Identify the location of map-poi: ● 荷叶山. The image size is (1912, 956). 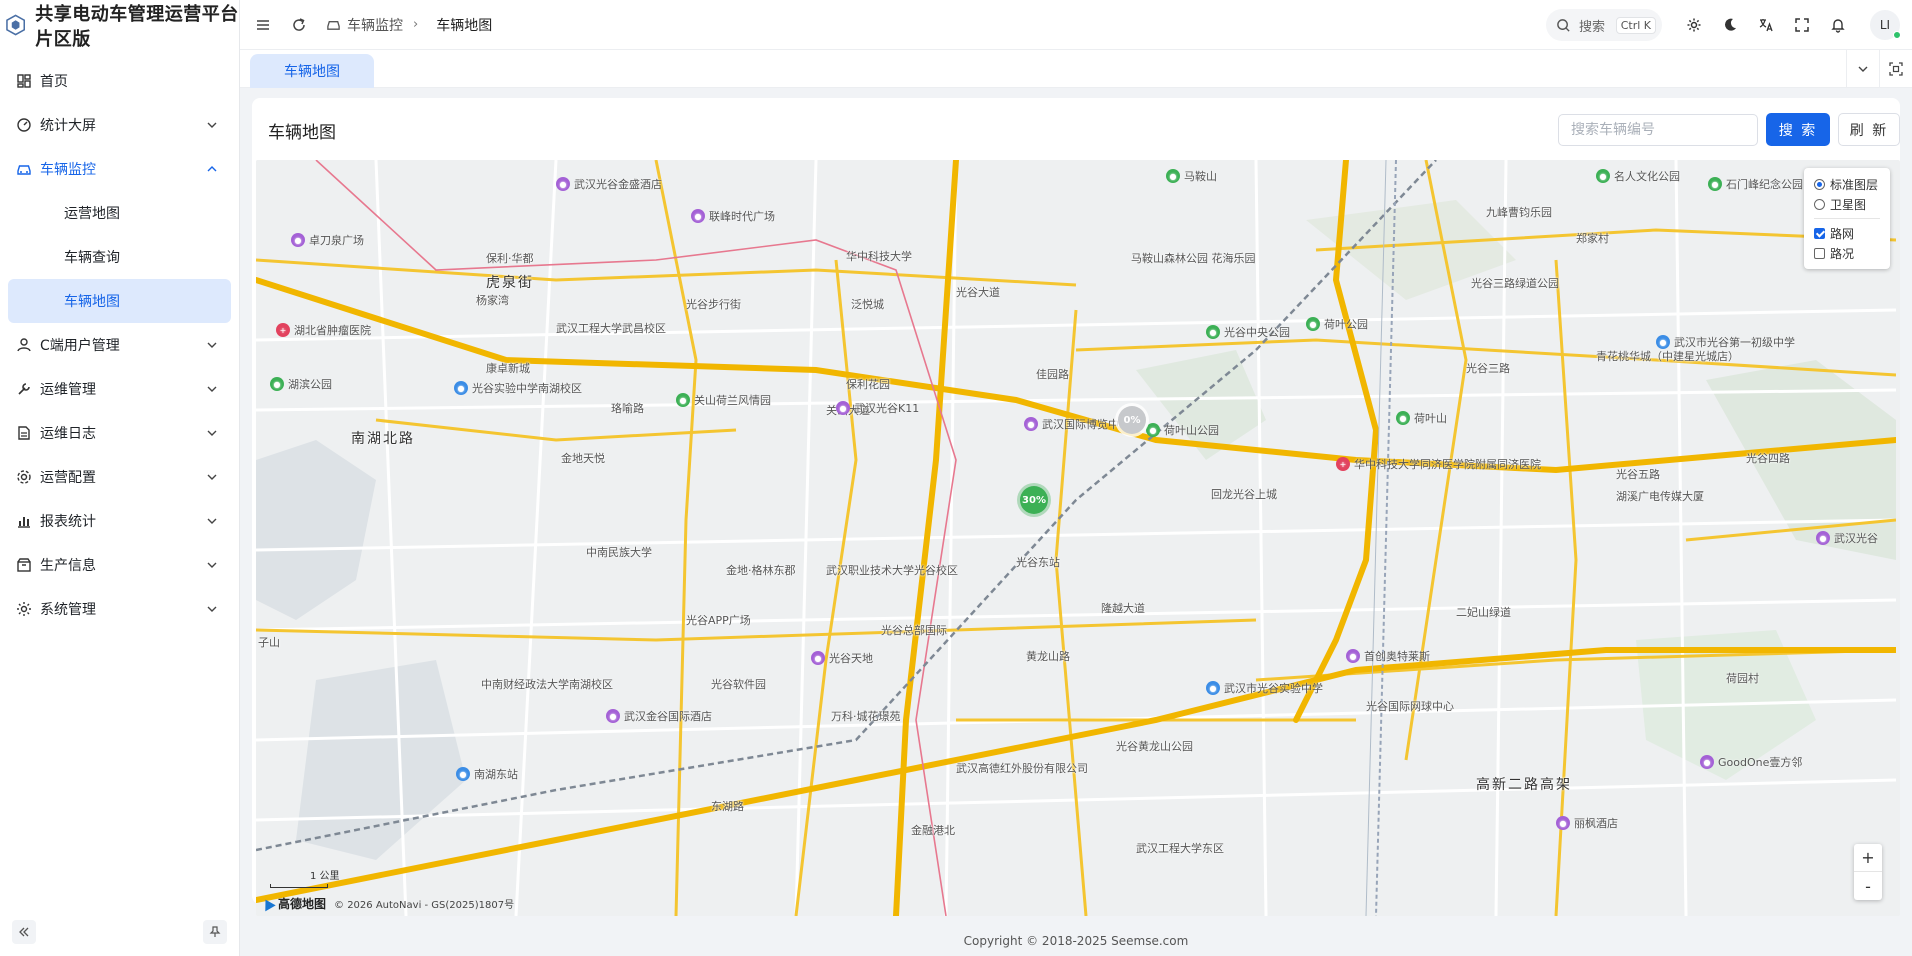
(1421, 418).